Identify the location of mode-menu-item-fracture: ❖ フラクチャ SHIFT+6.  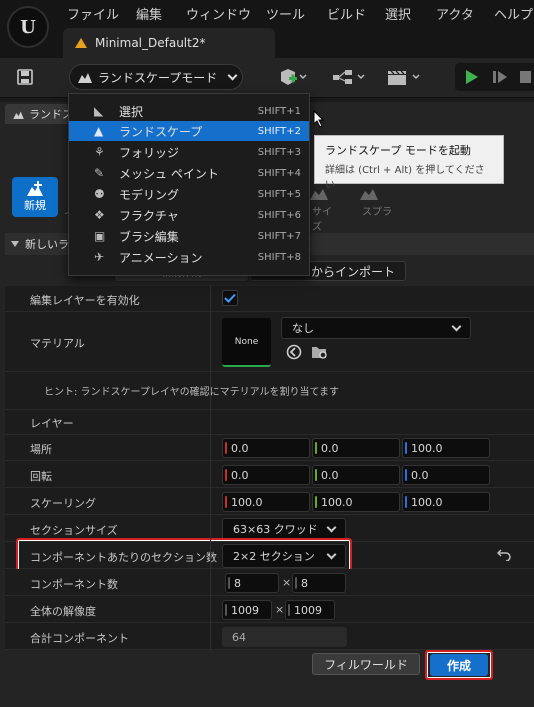
(189, 215).